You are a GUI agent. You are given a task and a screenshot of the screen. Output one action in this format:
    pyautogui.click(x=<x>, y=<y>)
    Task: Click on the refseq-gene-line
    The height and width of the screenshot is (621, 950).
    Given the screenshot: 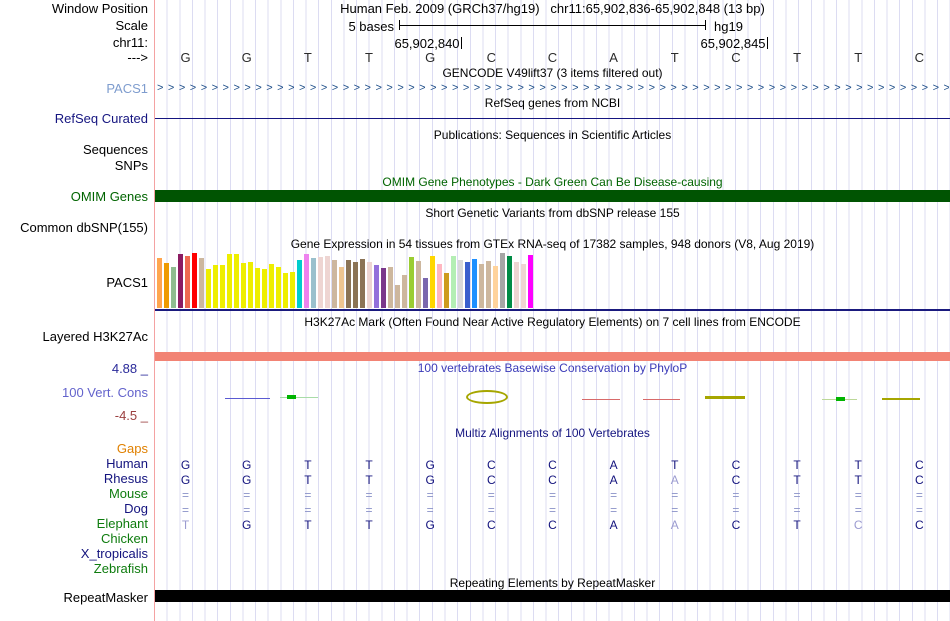 What is the action you would take?
    pyautogui.click(x=552, y=118)
    